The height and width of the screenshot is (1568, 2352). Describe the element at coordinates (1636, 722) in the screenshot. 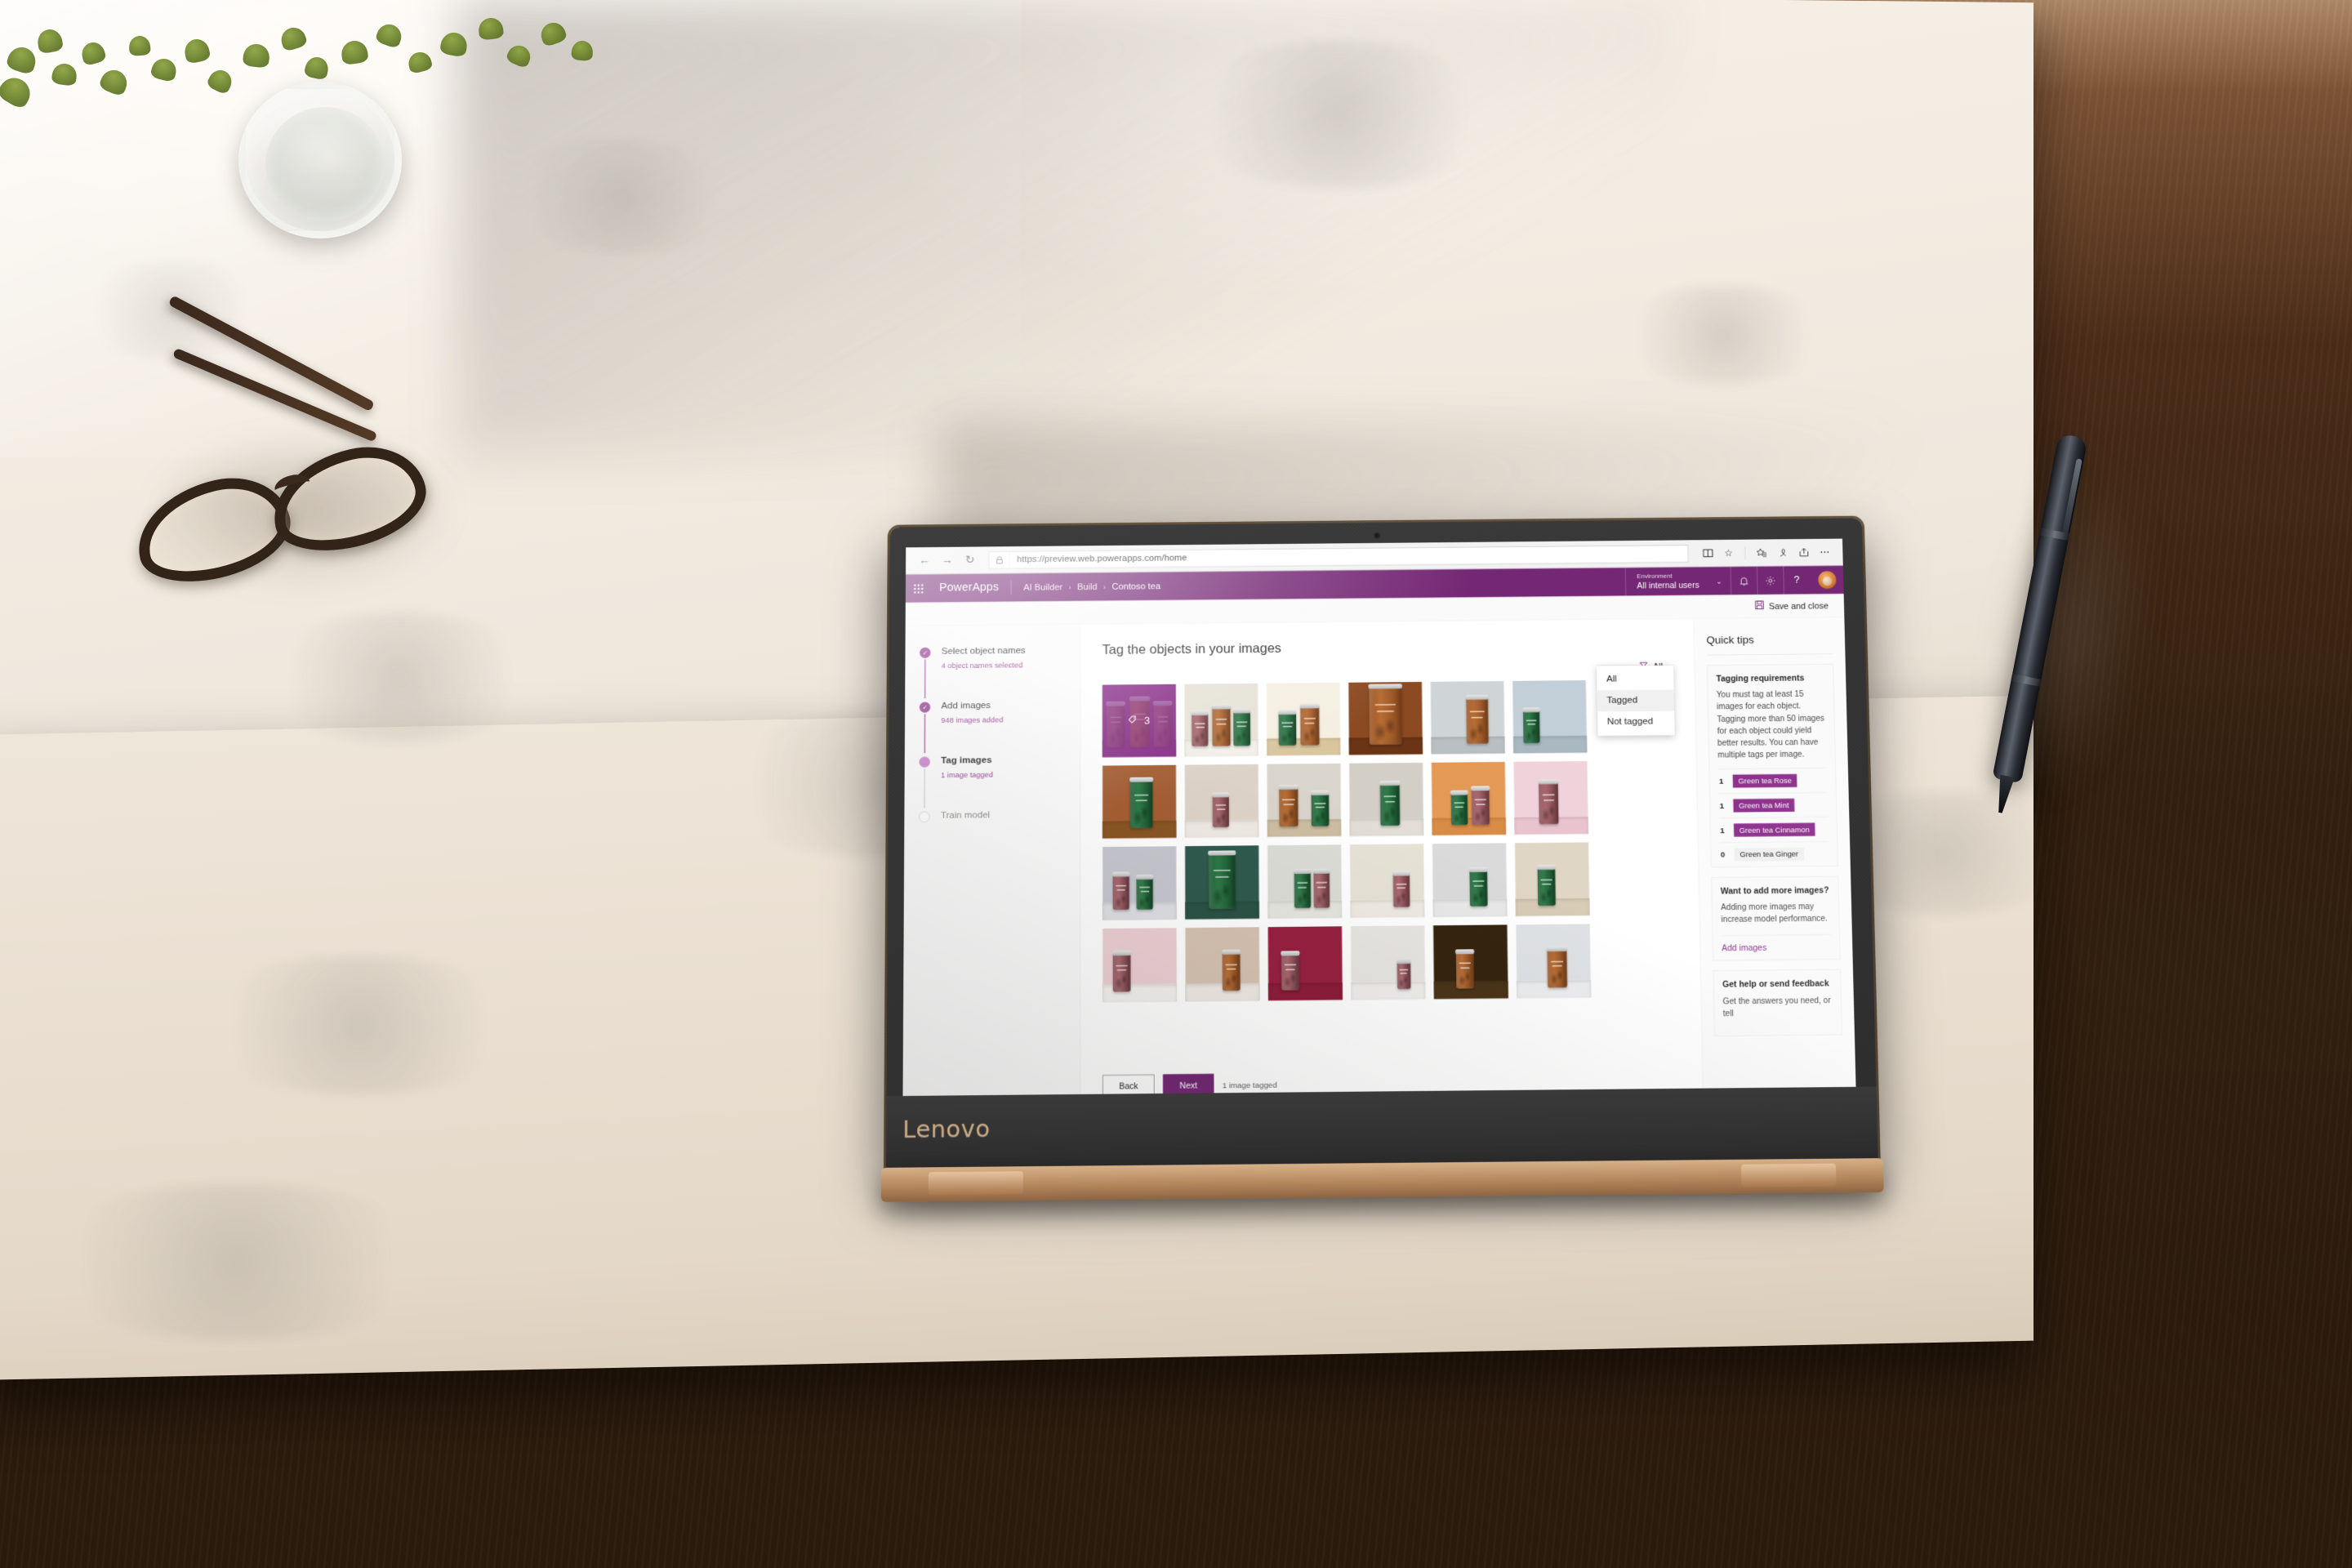

I see `filter-option-not-tagged: Not tagged` at that location.